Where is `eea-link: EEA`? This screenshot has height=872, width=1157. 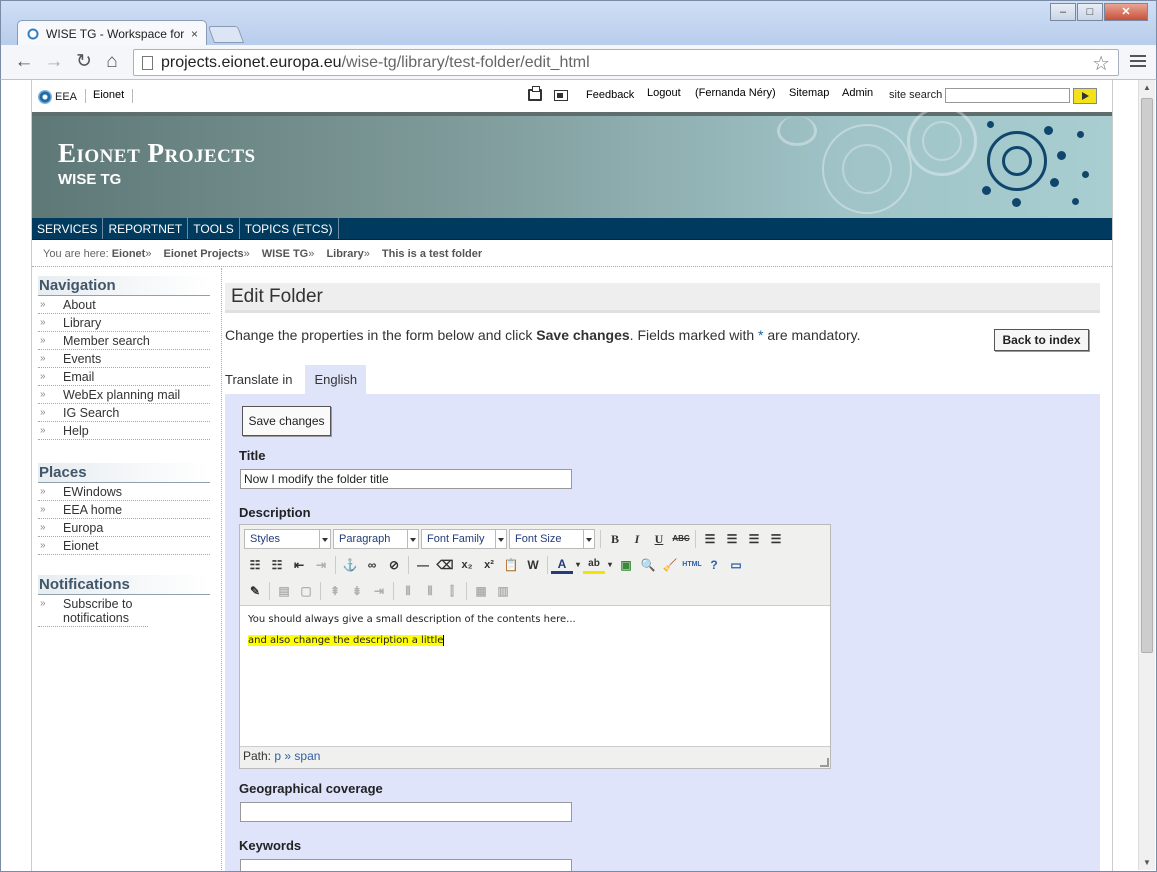
eea-link: EEA is located at coordinates (57, 97).